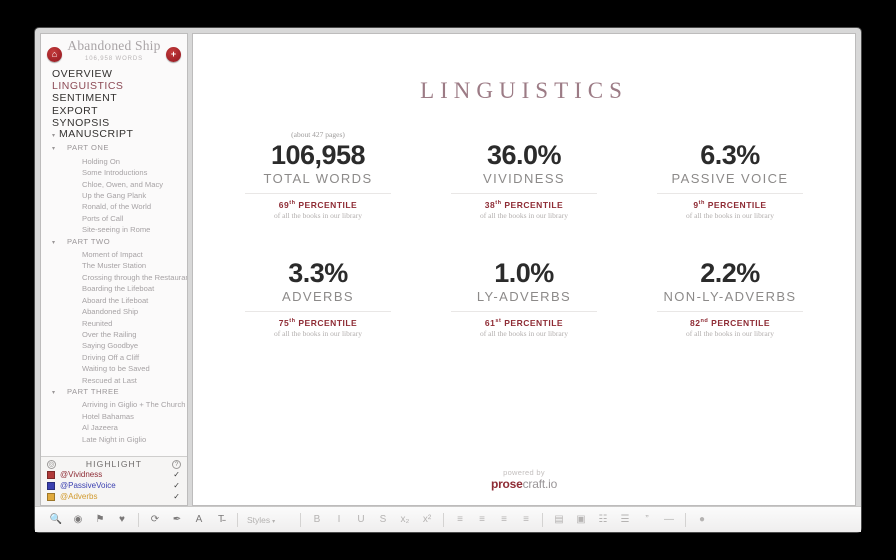  Describe the element at coordinates (119, 416) in the screenshot. I see `tree-chapter: Hotel Bahamas` at that location.